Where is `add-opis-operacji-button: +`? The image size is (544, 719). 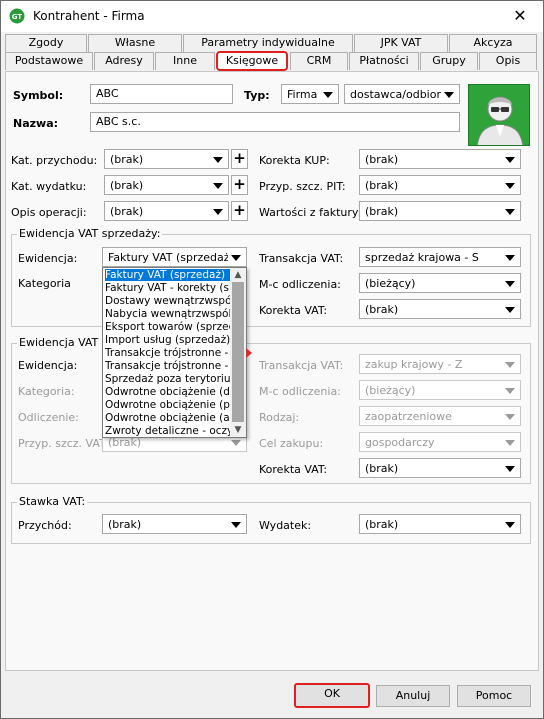 add-opis-operacji-button: + is located at coordinates (239, 211).